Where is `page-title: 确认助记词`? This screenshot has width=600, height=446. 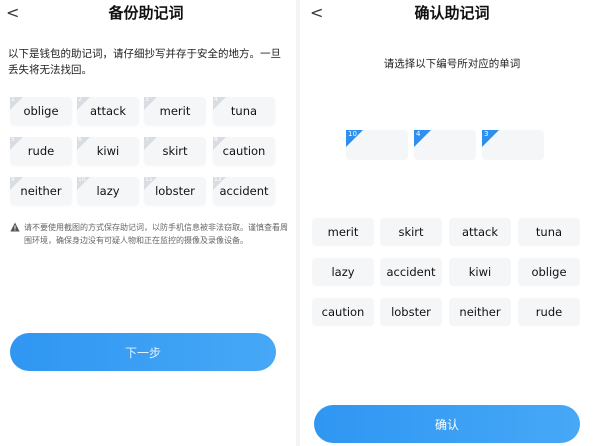 page-title: 确认助记词 is located at coordinates (452, 13).